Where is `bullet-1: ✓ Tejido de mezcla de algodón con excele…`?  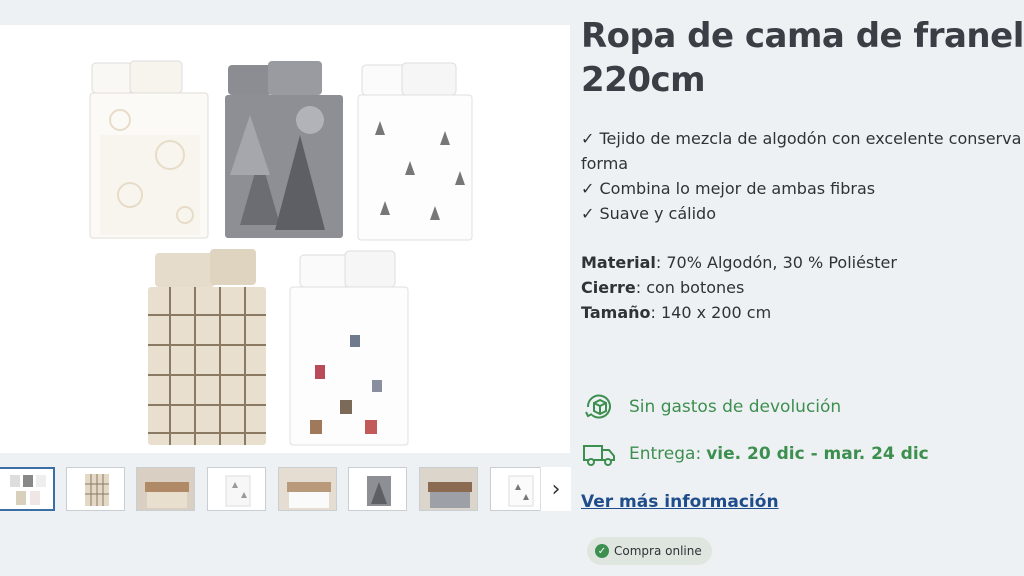 bullet-1: ✓ Tejido de mezcla de algodón con excele… is located at coordinates (801, 138).